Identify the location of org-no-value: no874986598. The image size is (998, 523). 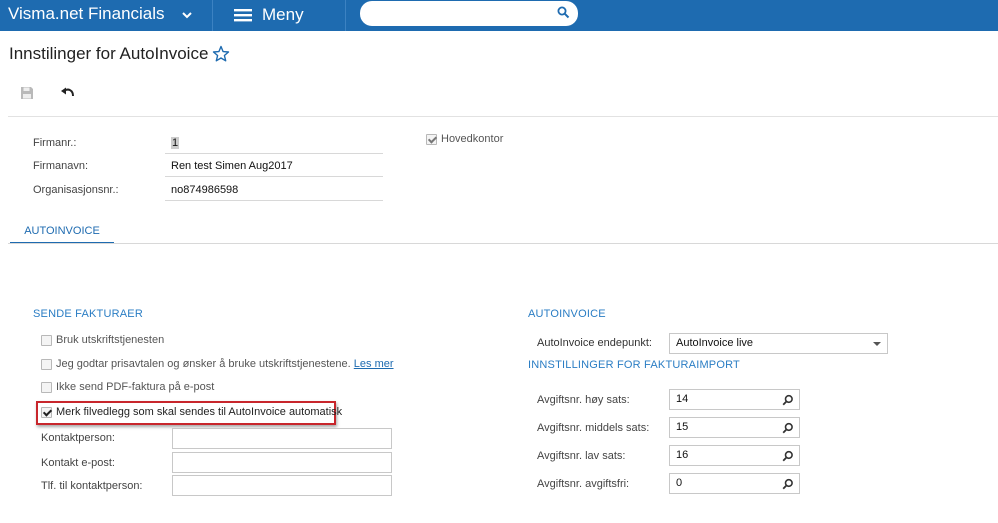
(205, 190).